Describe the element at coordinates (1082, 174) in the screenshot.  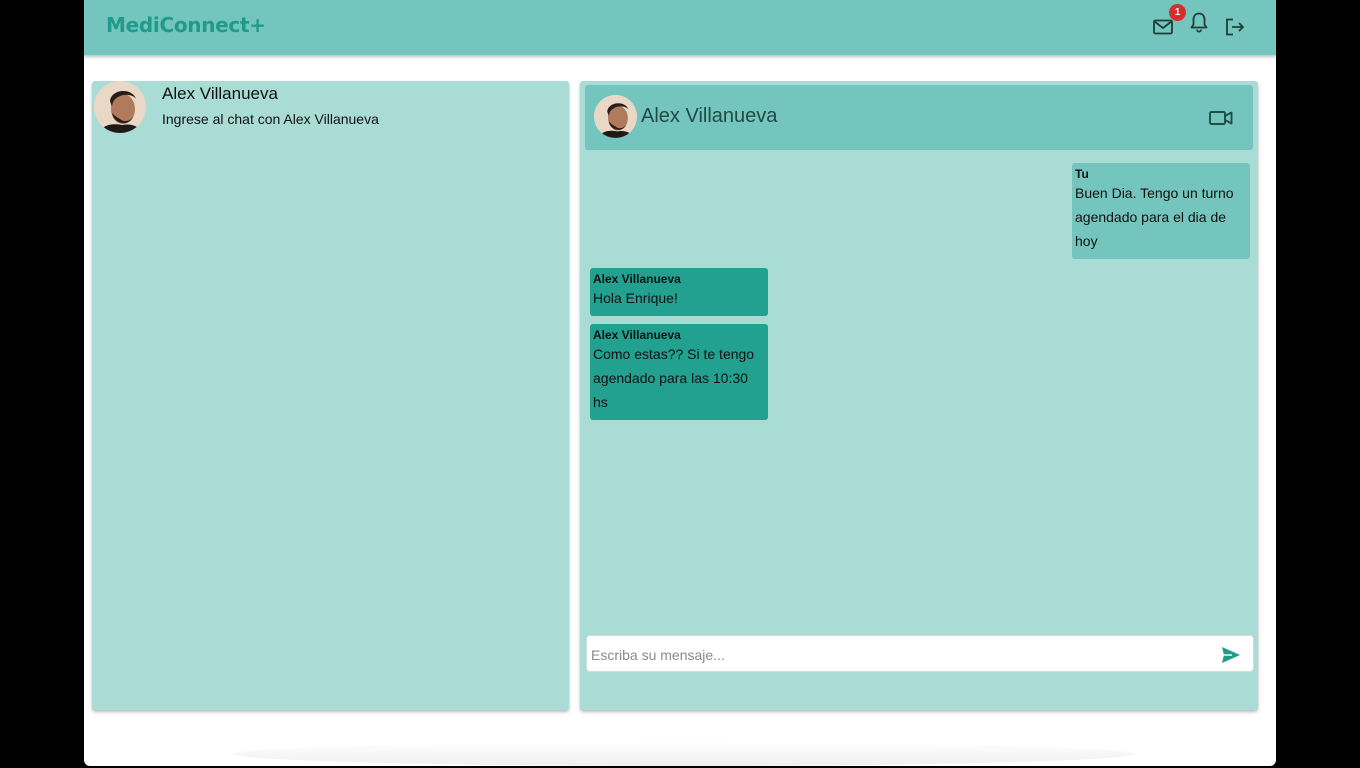
I see `message-author: Tu` at that location.